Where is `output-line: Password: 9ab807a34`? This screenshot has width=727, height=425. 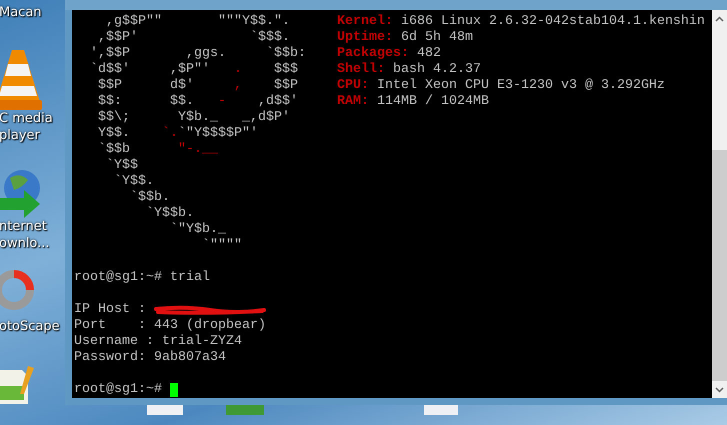 output-line: Password: 9ab807a34 is located at coordinates (150, 358).